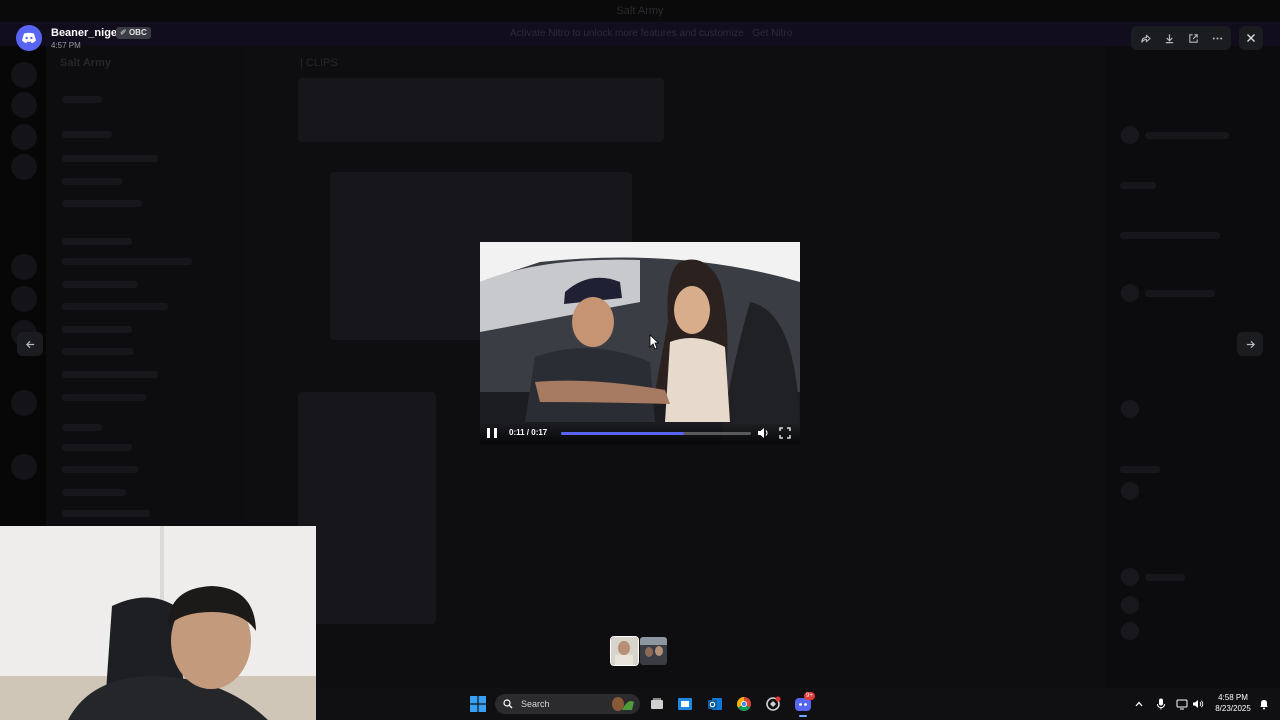 This screenshot has width=1280, height=720. I want to click on microphone-tray-button, so click(1161, 704).